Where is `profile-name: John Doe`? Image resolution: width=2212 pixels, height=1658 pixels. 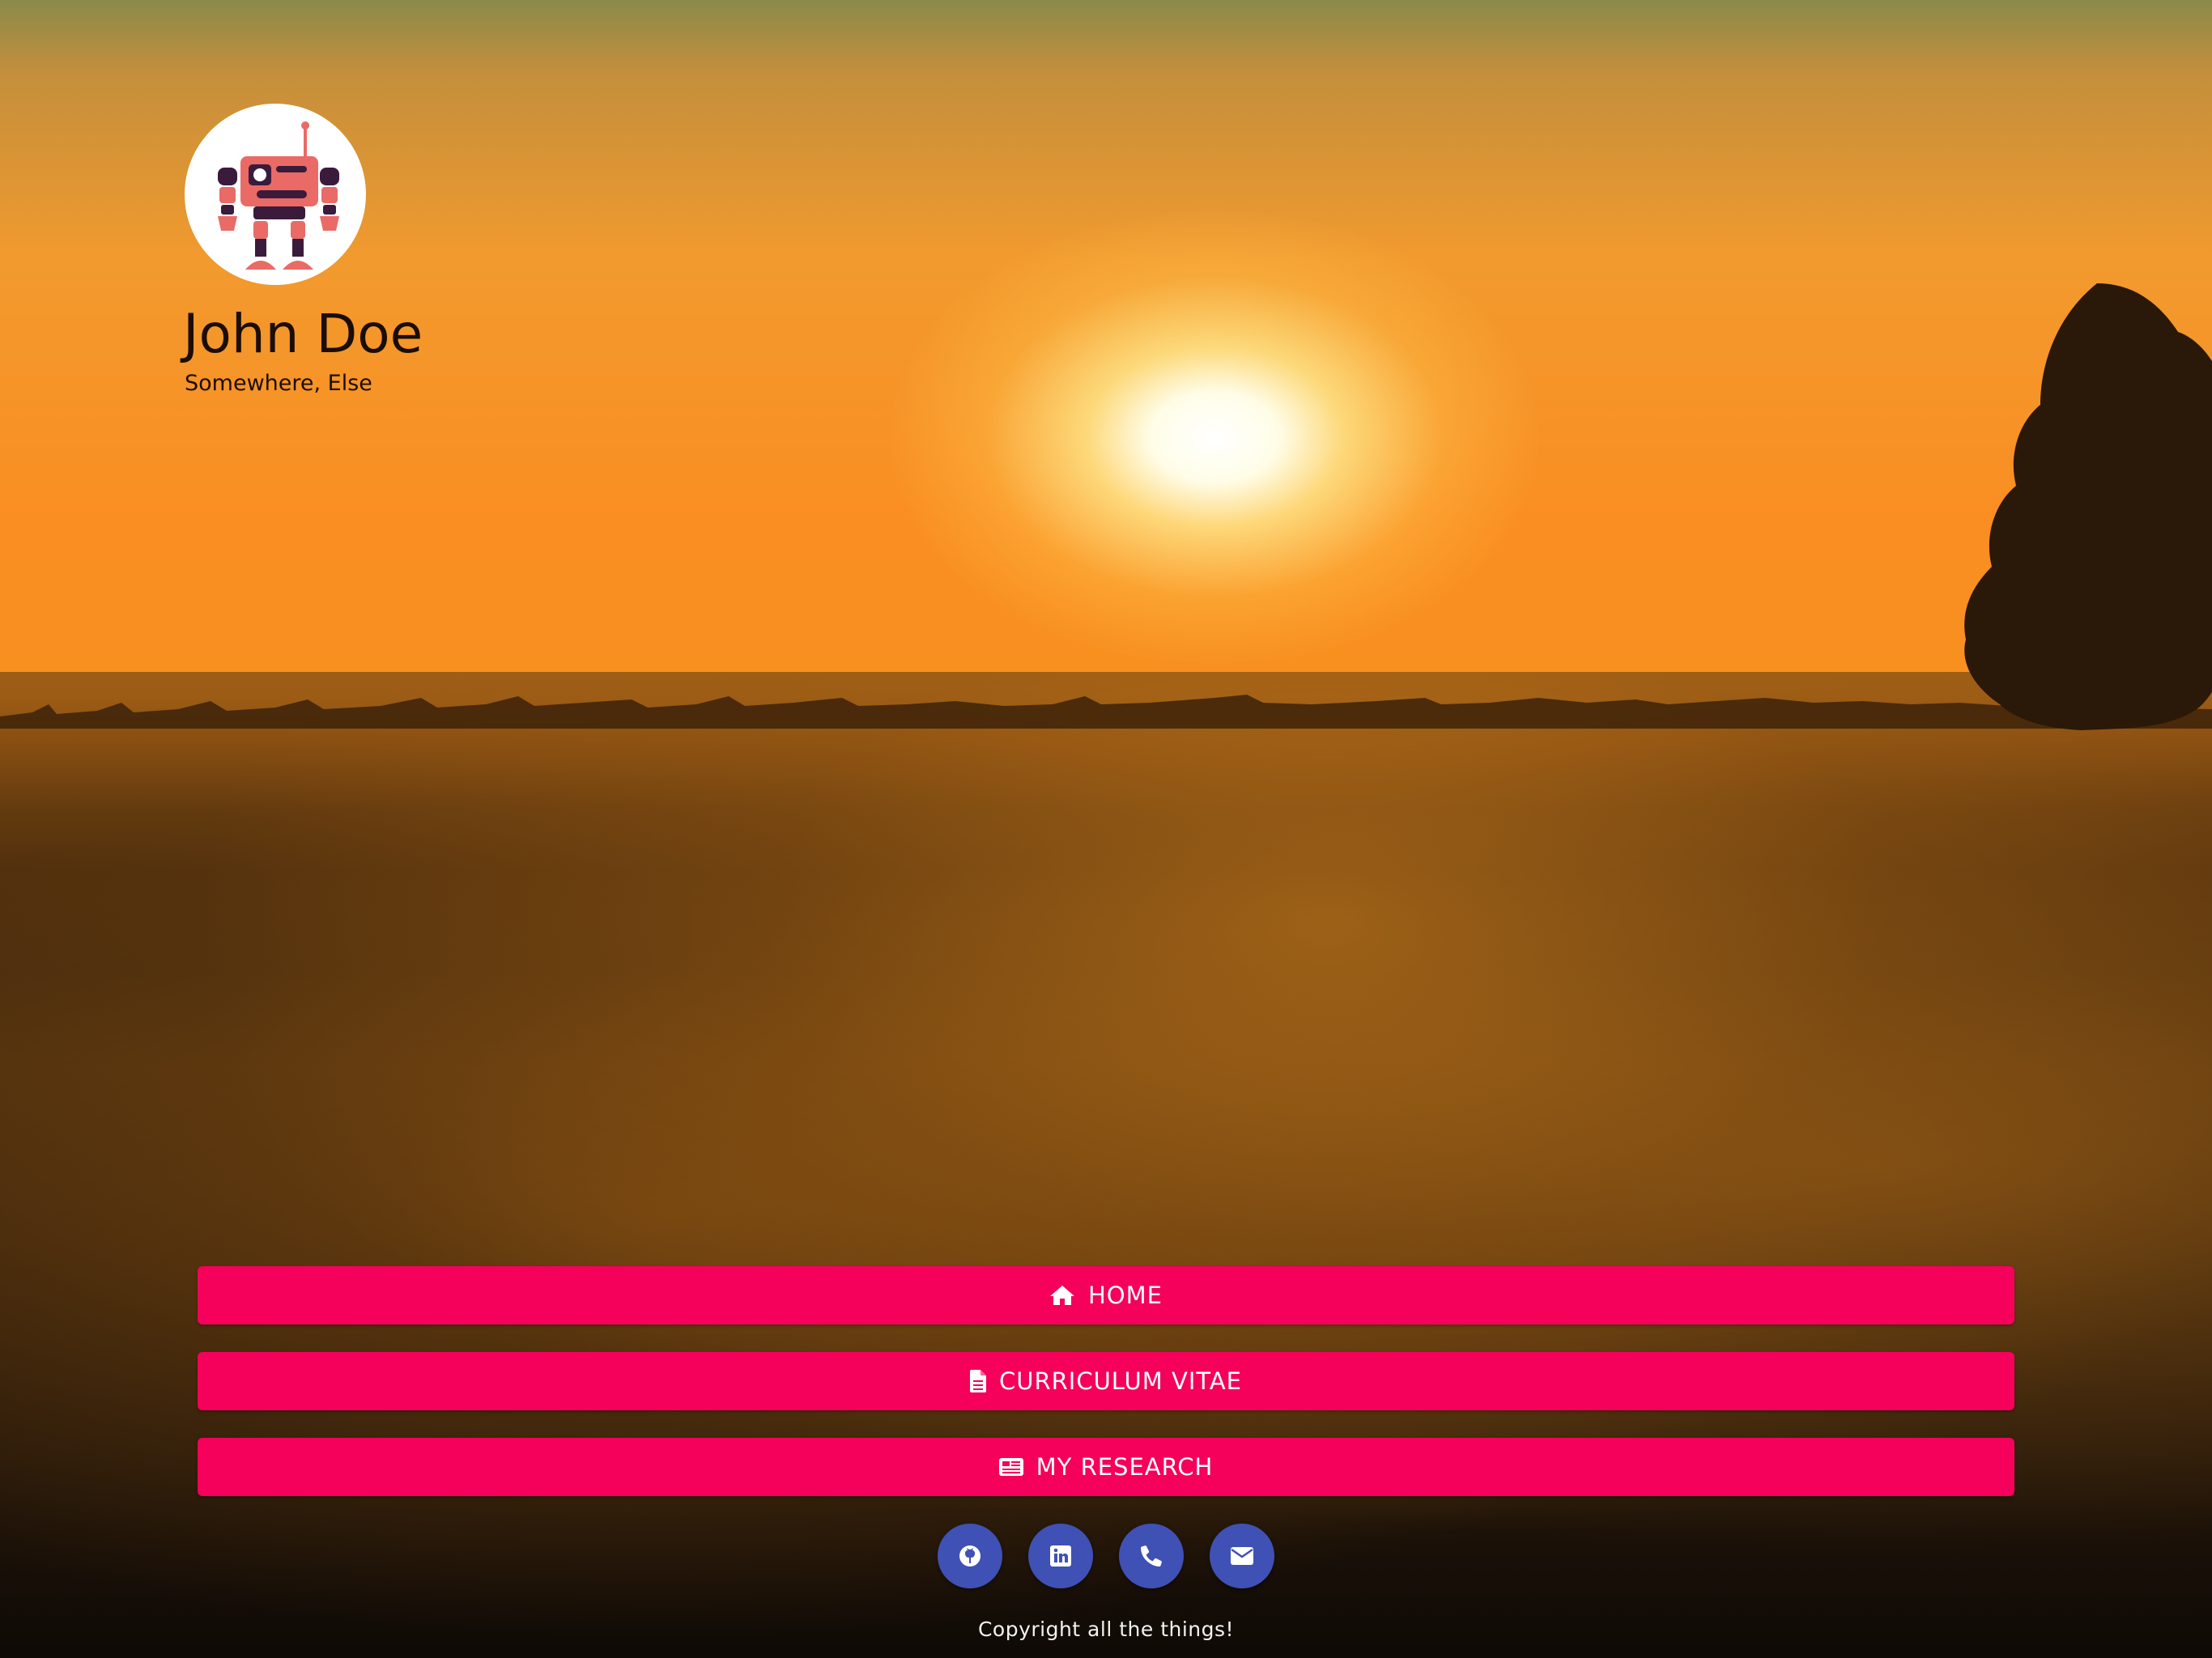
profile-name: John Doe is located at coordinates (303, 334).